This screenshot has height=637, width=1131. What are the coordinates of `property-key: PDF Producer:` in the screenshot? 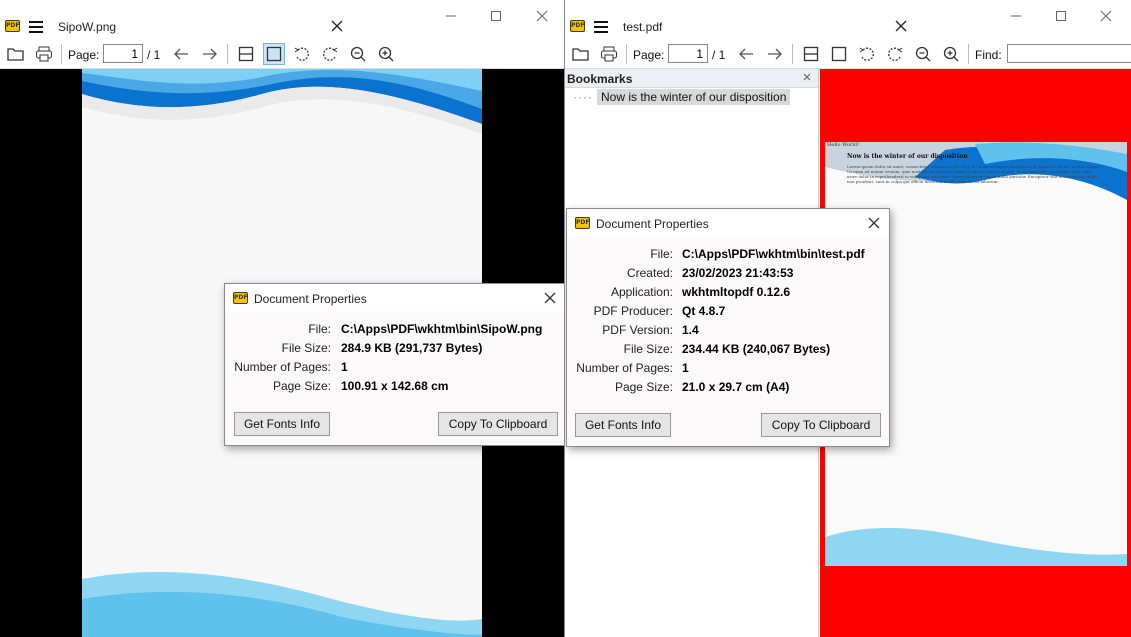 It's located at (633, 311).